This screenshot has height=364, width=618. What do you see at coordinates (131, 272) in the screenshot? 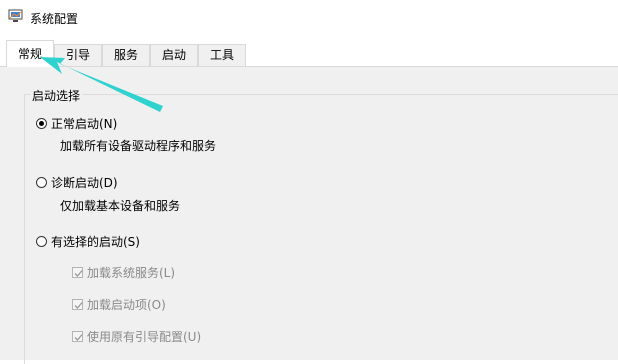
I see `load-system-services-label: 加载系统服务(L)` at bounding box center [131, 272].